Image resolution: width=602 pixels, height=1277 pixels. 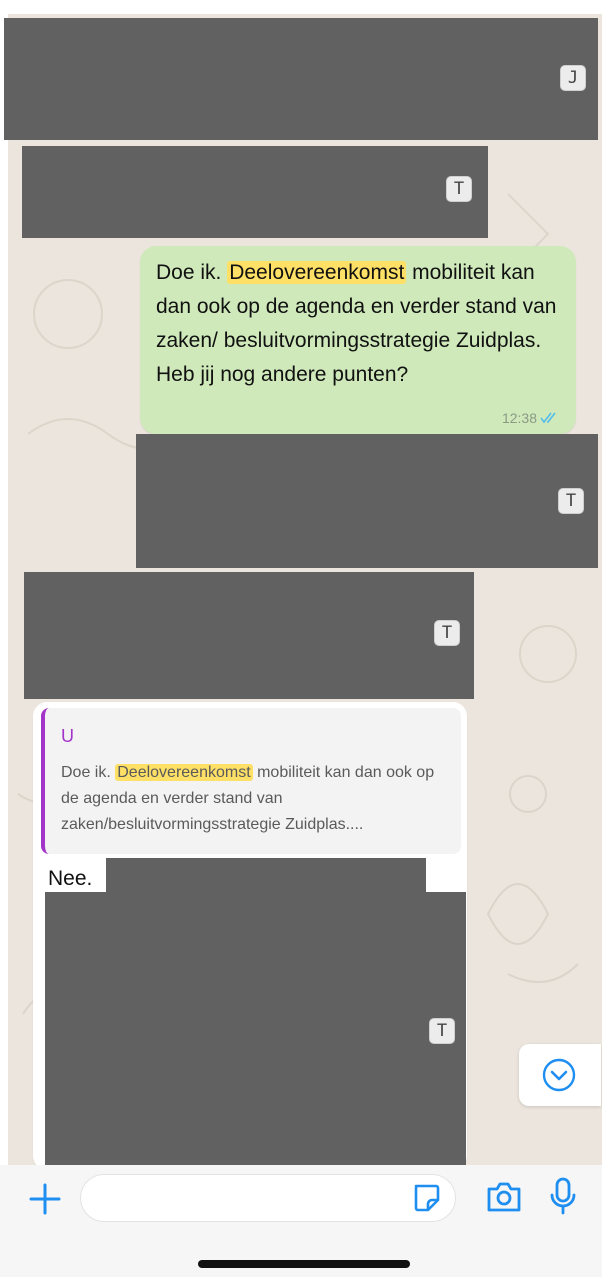 I want to click on message-meta: 12:38, so click(x=531, y=418).